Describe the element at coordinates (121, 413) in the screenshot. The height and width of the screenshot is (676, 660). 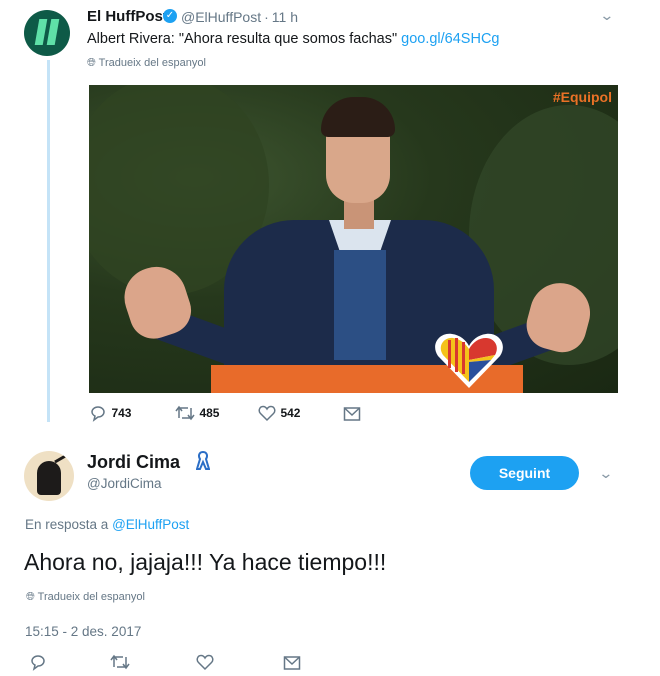
I see `reply-count: 743` at that location.